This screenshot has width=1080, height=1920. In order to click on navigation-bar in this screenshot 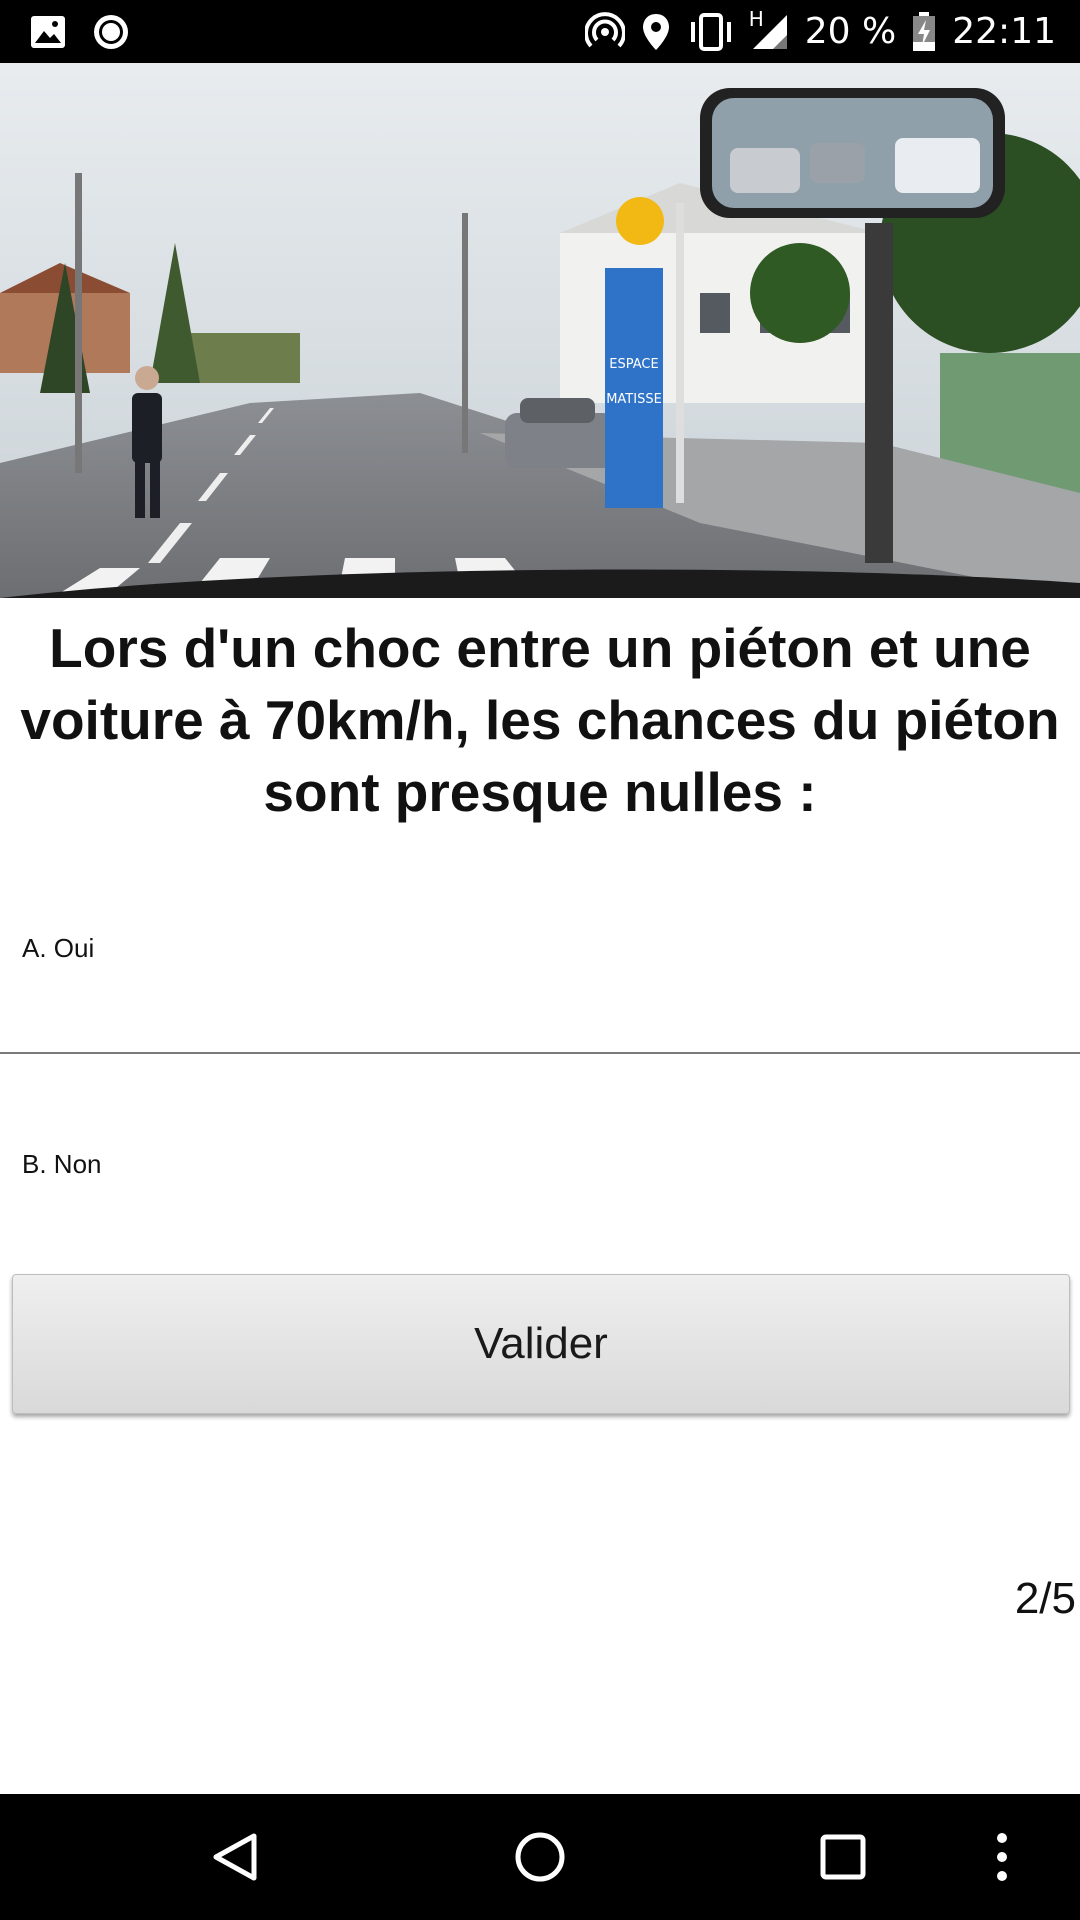, I will do `click(540, 1857)`.